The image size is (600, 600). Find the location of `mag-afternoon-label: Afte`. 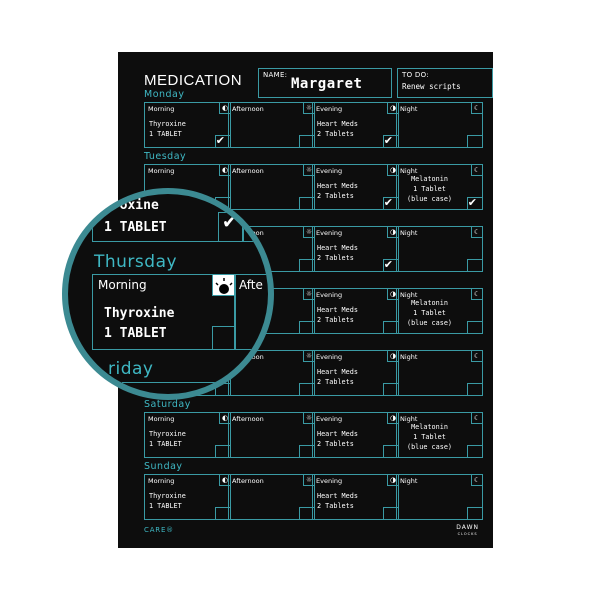

mag-afternoon-label: Afte is located at coordinates (251, 285).